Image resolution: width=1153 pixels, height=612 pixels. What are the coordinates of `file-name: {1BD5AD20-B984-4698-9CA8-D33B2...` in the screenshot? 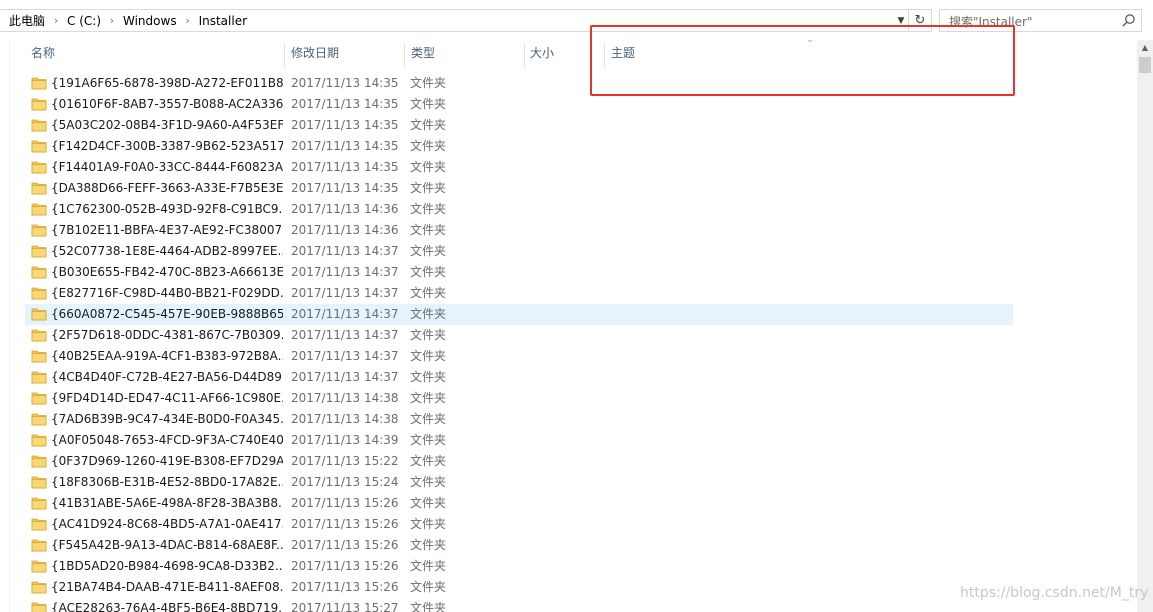 It's located at (167, 566).